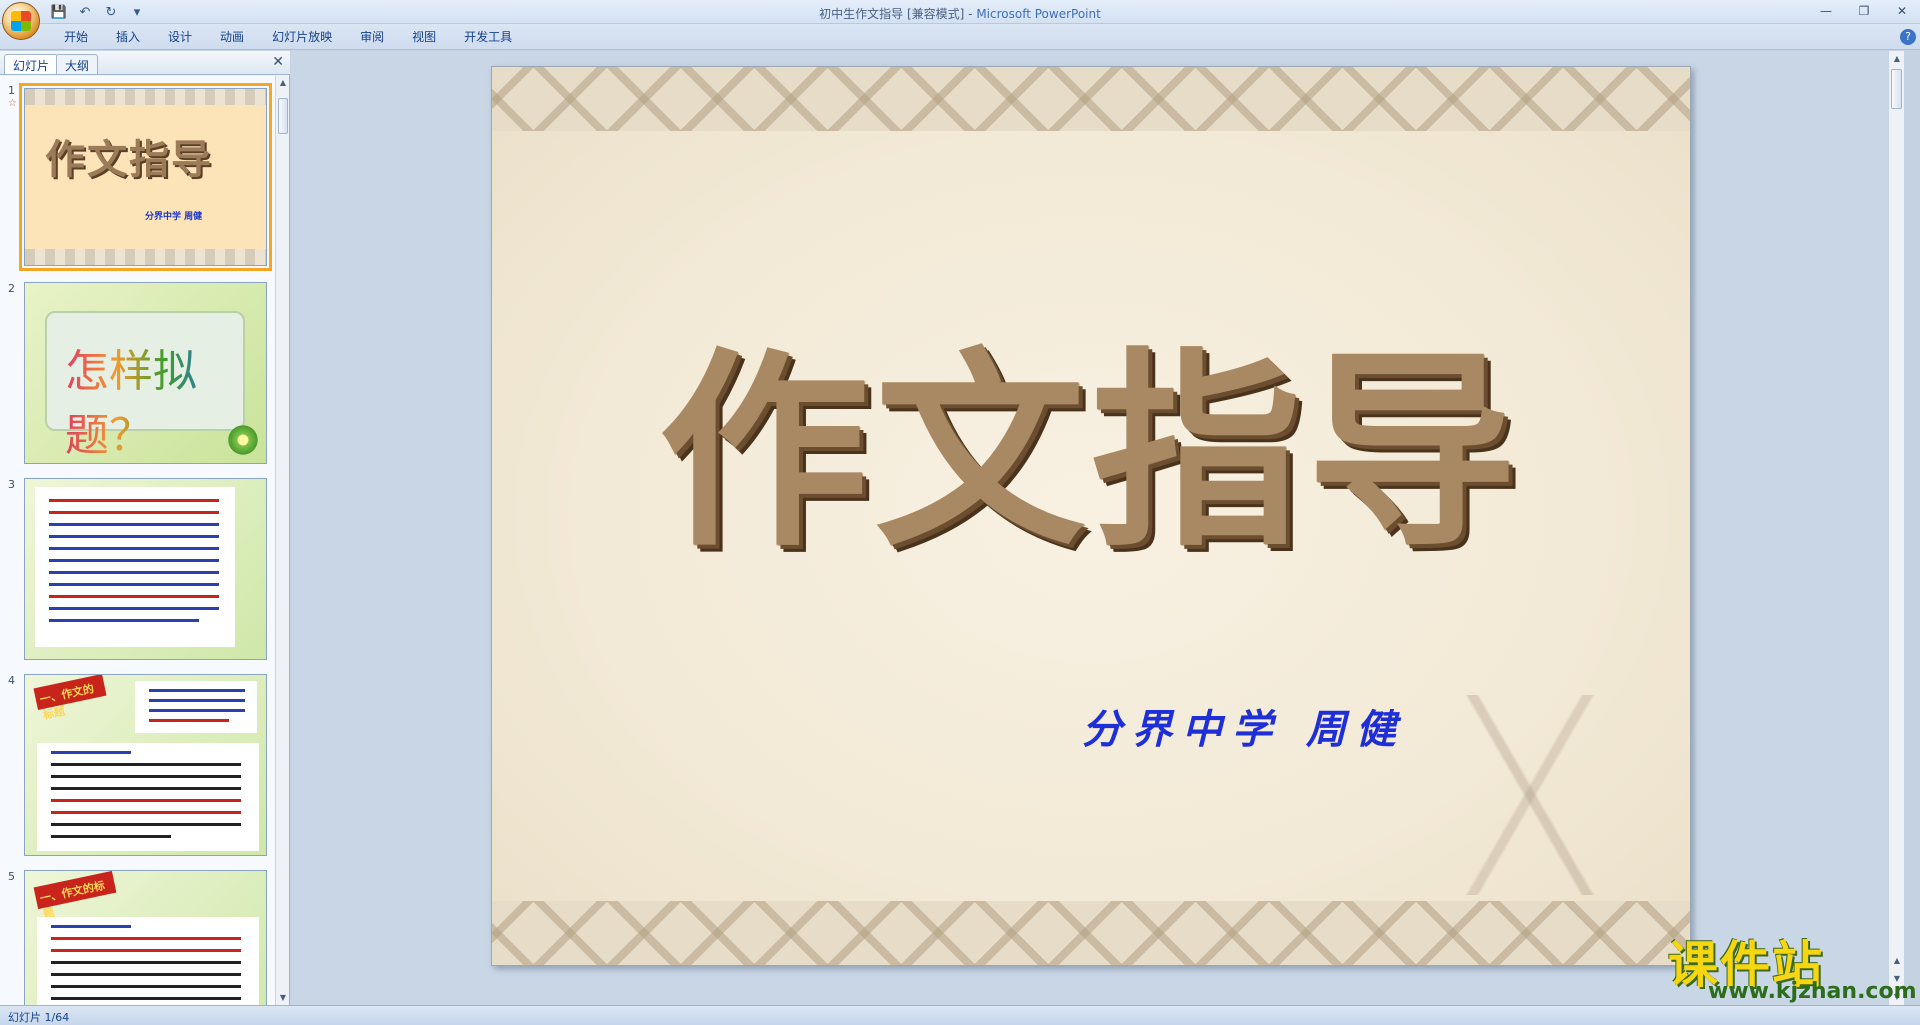  What do you see at coordinates (11, 90) in the screenshot?
I see `slide-number: 1` at bounding box center [11, 90].